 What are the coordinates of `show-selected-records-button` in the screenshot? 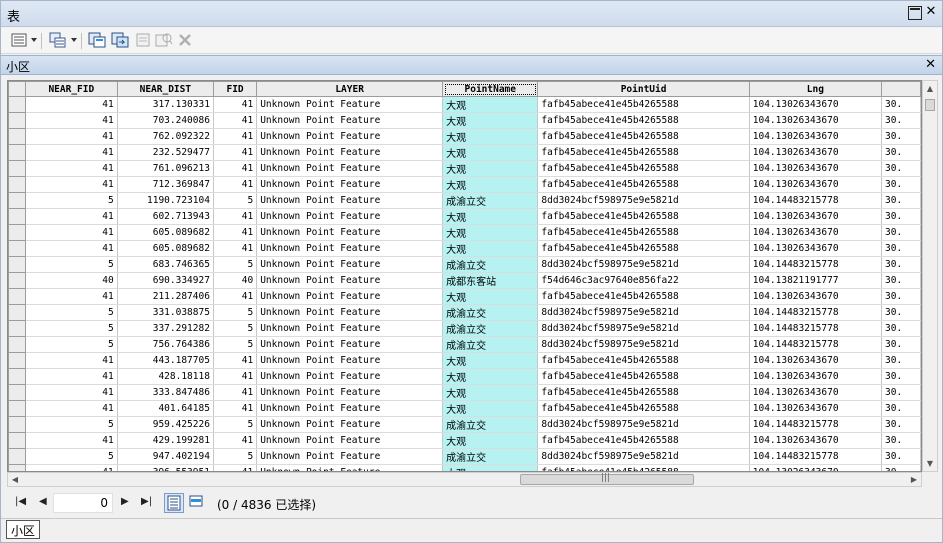 It's located at (197, 503).